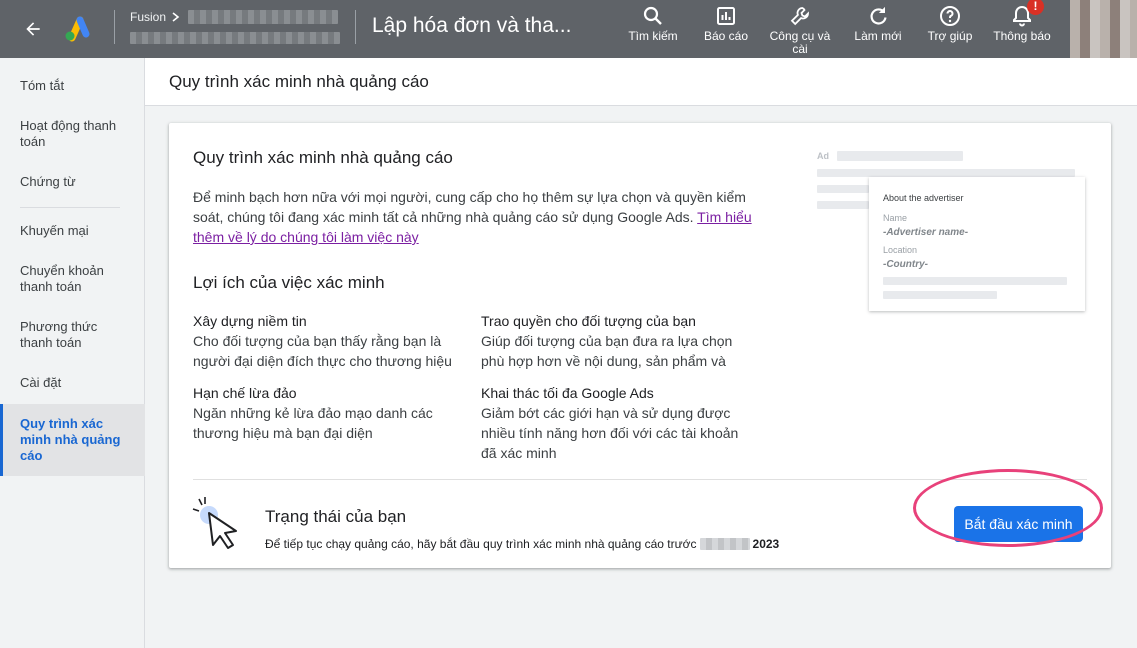  Describe the element at coordinates (289, 282) in the screenshot. I see `benefits-title: Lợi ích của việc xác minh` at that location.